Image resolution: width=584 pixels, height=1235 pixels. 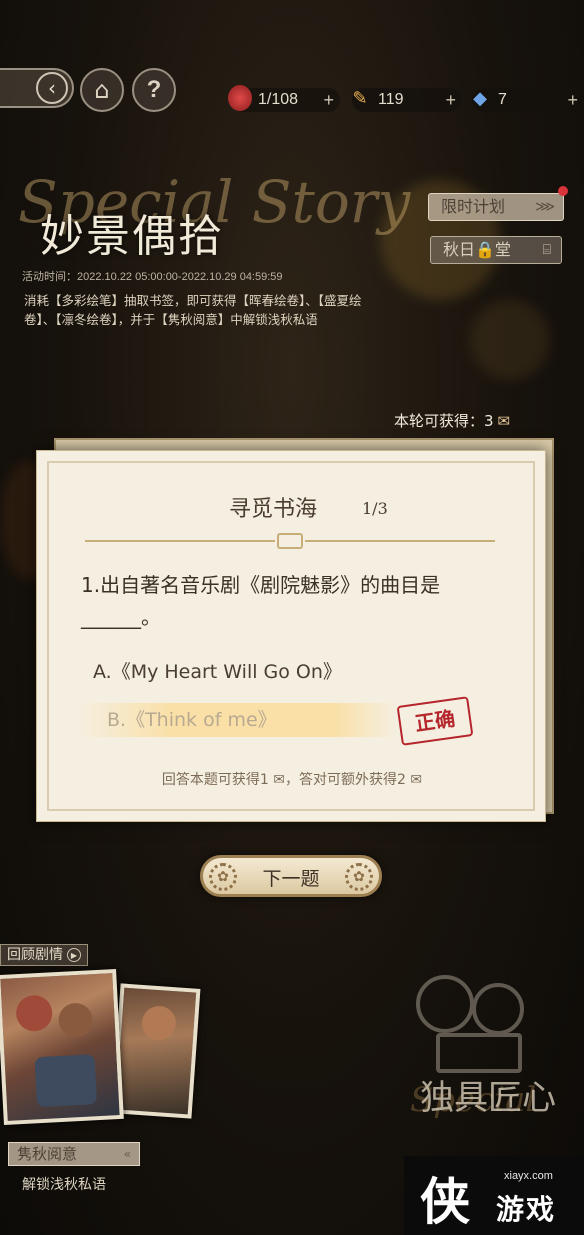 I want to click on option-b-selected: B.《Think of me》, so click(x=237, y=720).